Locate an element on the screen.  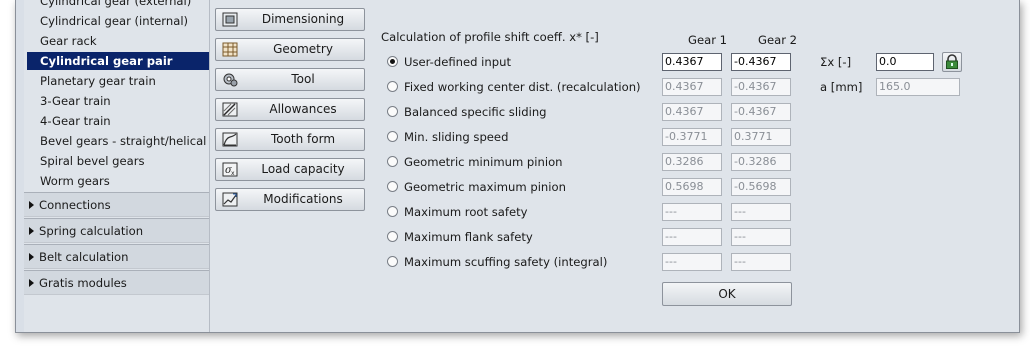
allowances-button: Allowances is located at coordinates (290, 109).